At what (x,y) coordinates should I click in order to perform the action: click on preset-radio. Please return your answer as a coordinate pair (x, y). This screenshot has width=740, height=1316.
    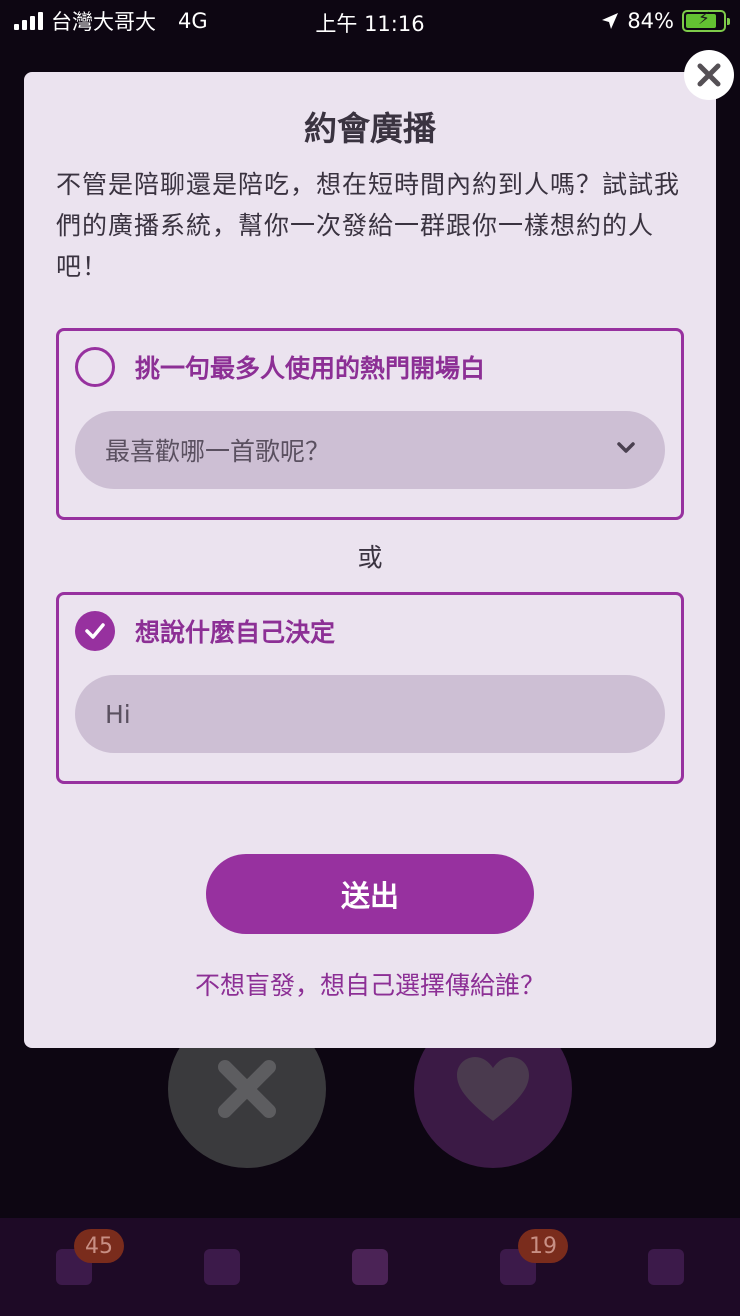
    Looking at the image, I should click on (95, 367).